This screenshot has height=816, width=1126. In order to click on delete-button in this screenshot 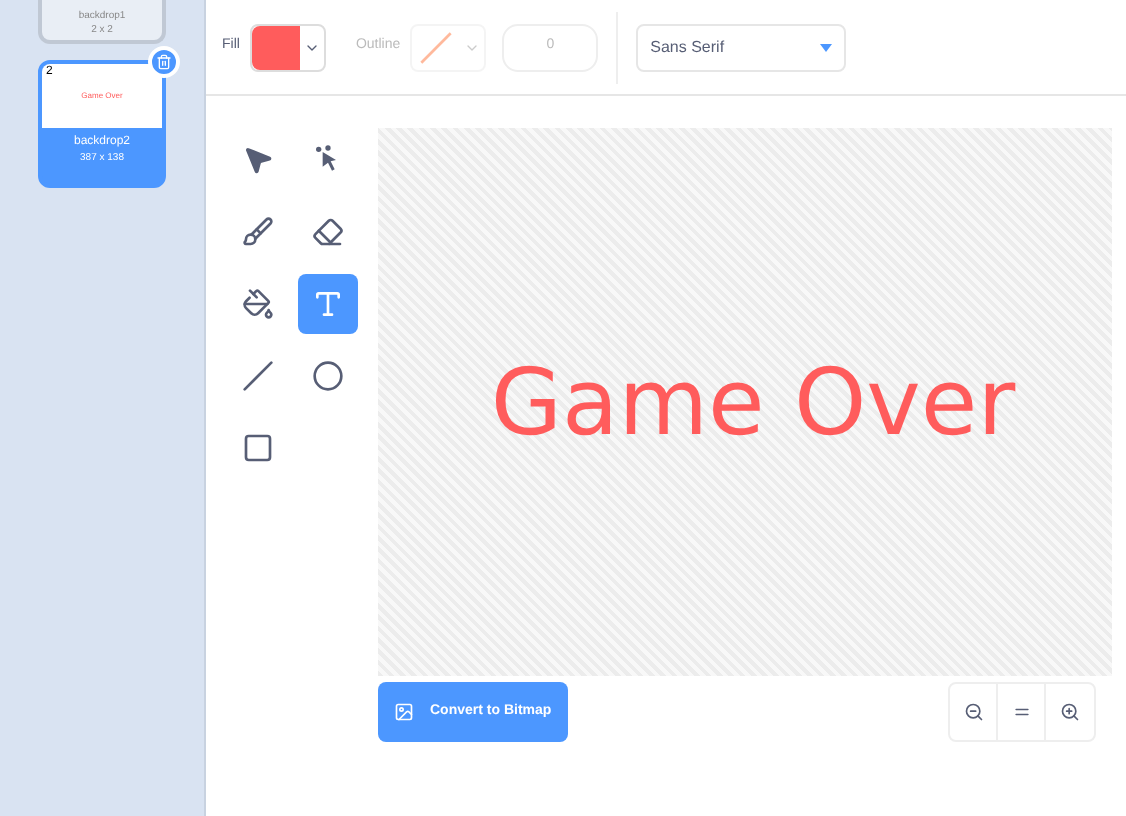, I will do `click(164, 62)`.